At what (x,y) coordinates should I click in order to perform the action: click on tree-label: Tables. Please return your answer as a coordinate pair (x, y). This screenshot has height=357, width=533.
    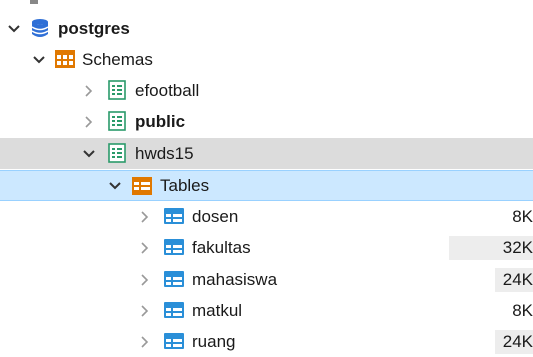
    Looking at the image, I should click on (185, 185).